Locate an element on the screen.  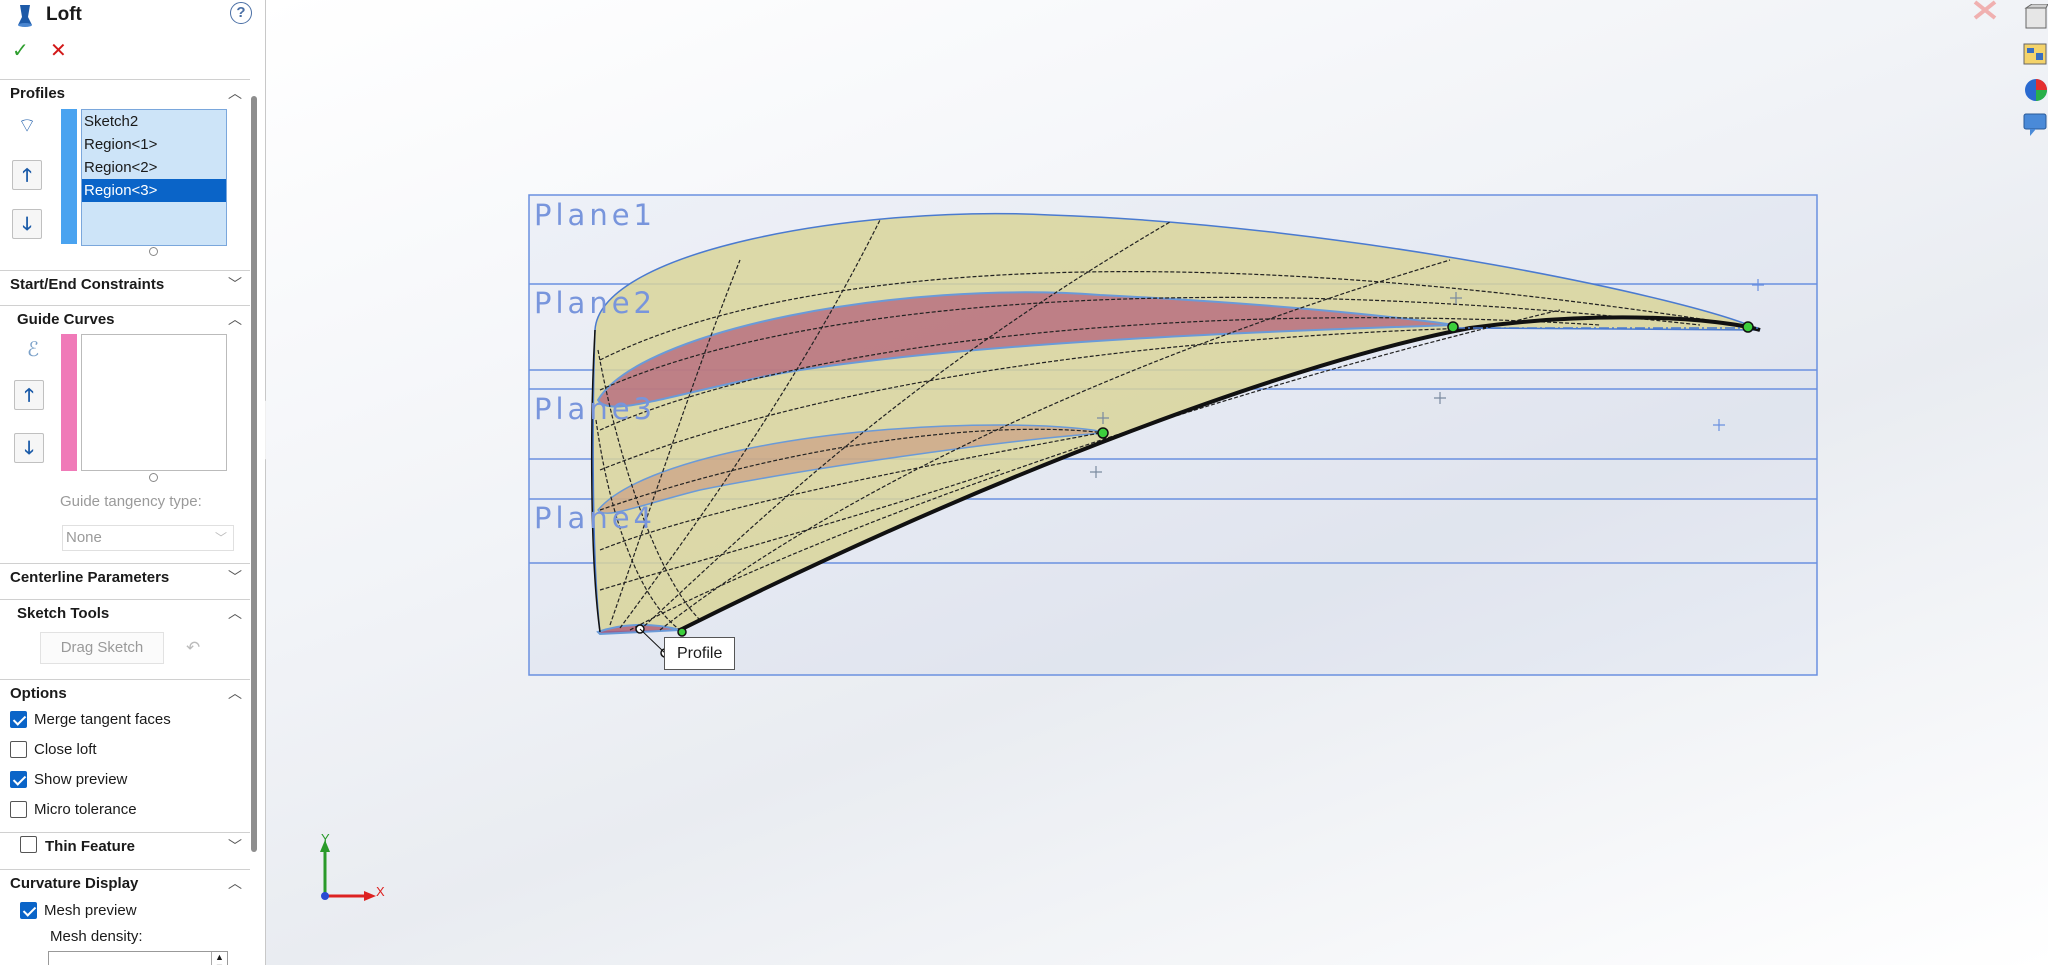
guide-curves-list is located at coordinates (154, 402).